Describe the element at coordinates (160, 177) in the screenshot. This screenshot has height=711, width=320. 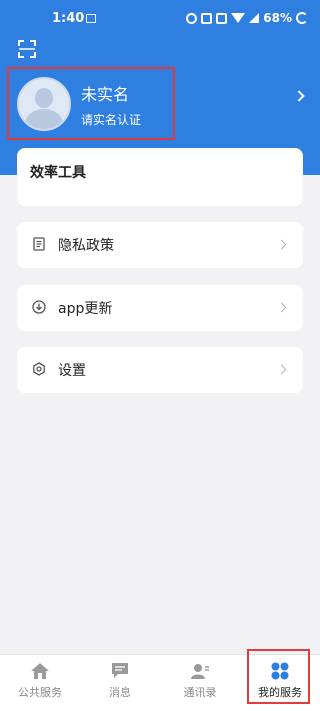
I see `efficiency-tools-card: 效率工具` at that location.